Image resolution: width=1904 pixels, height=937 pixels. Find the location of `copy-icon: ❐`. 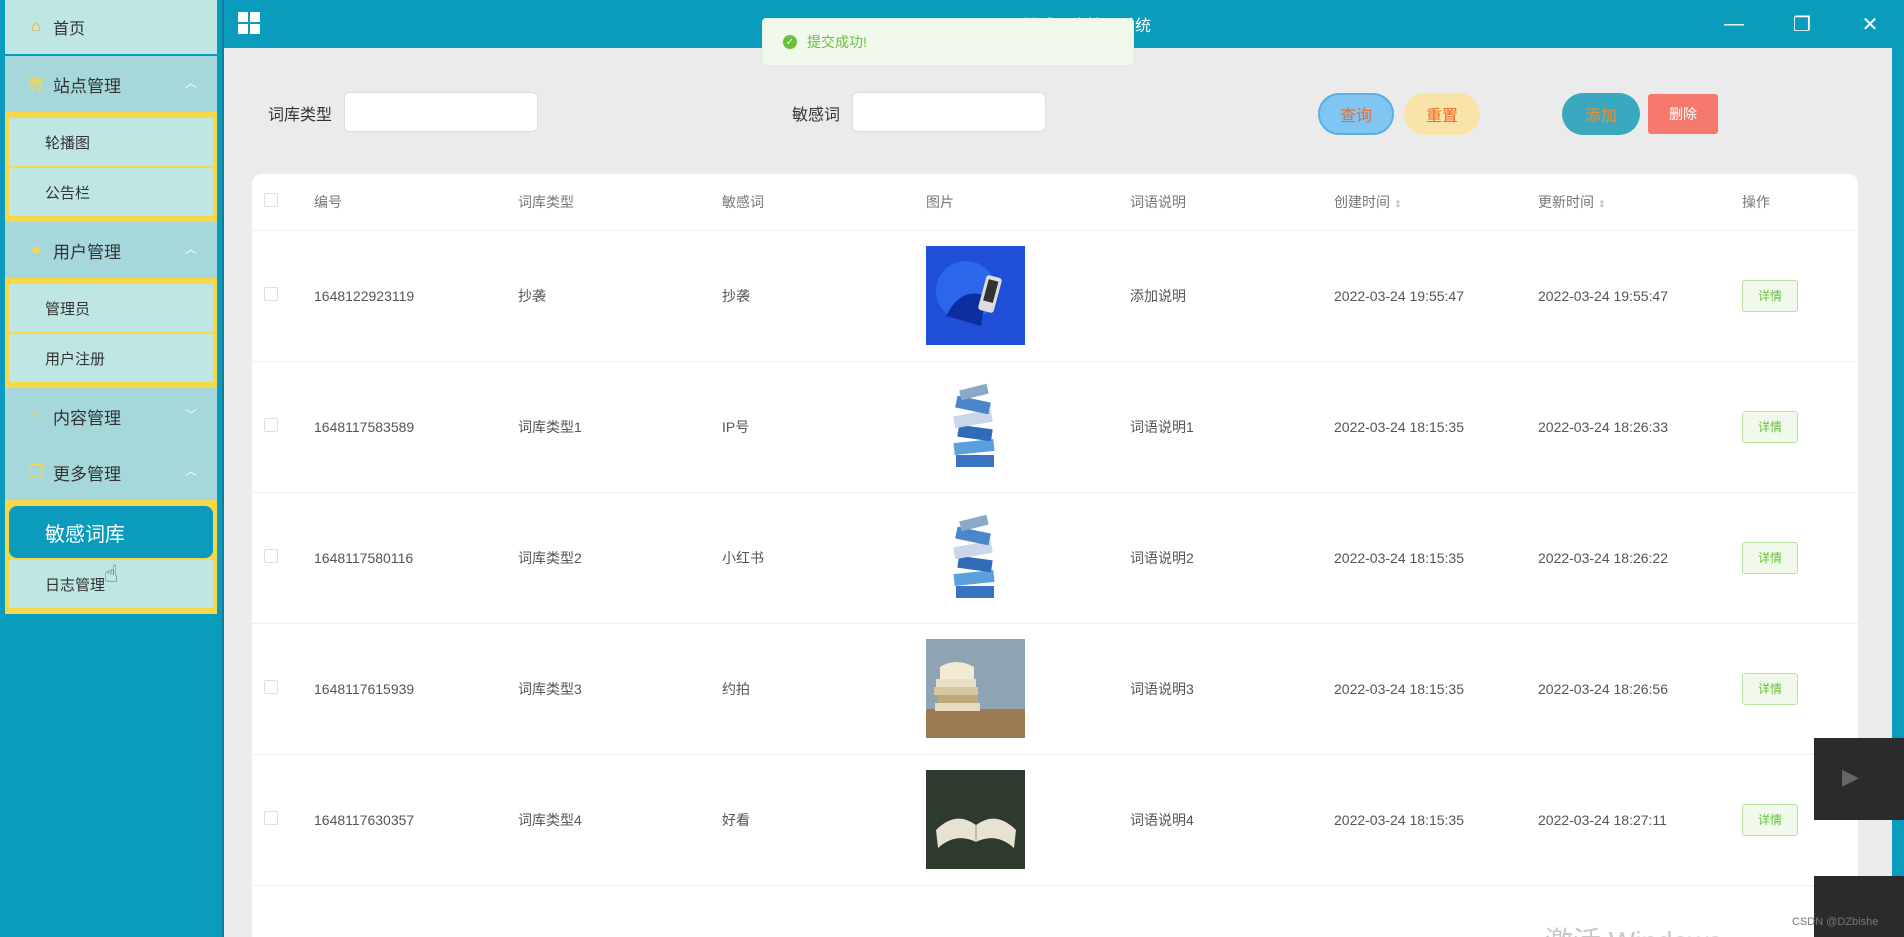

copy-icon: ❐ is located at coordinates (36, 471).